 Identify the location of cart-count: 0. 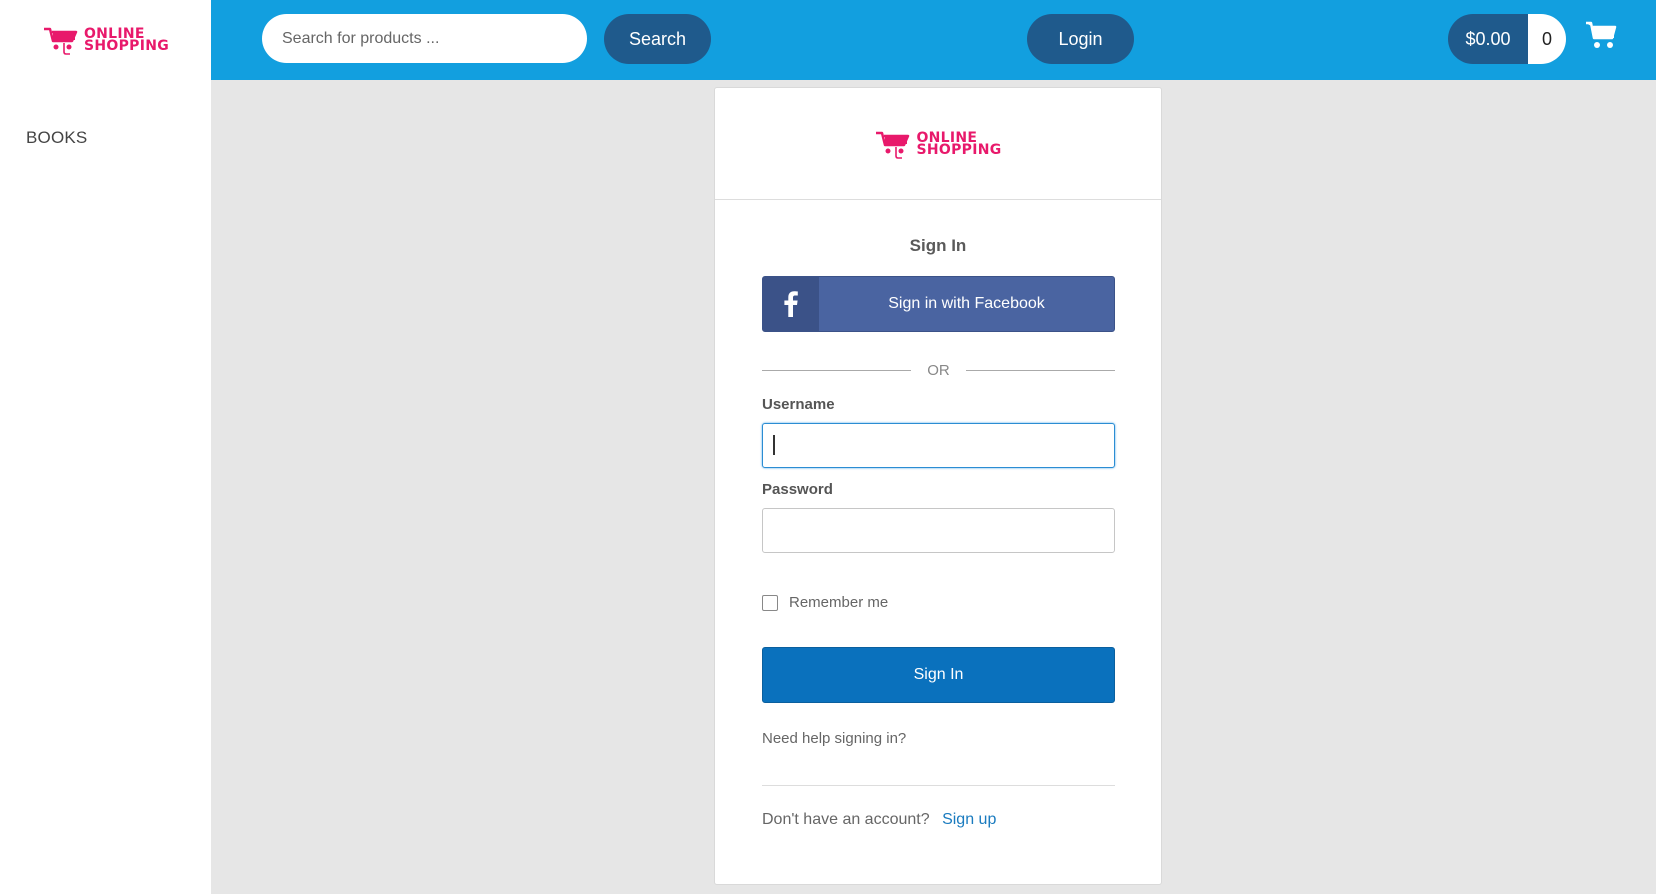
(1547, 39).